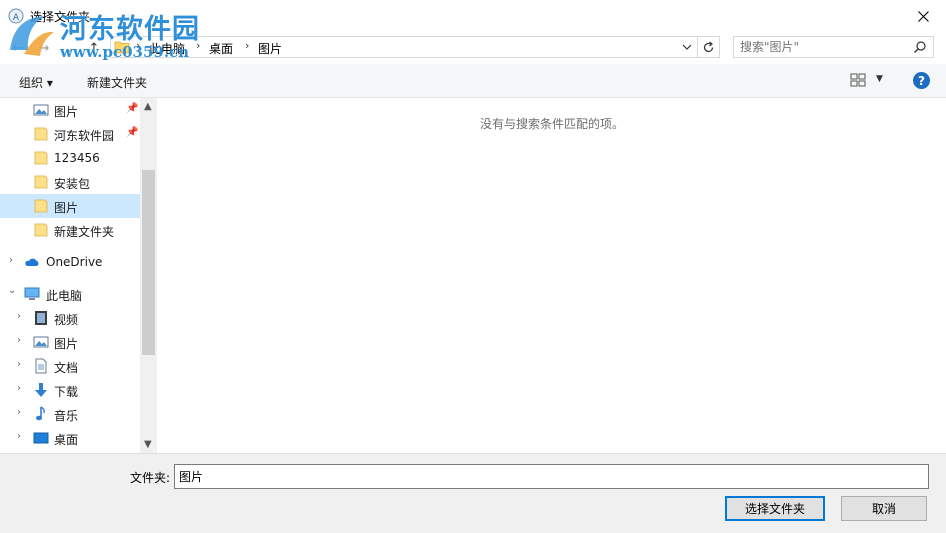  I want to click on up-arrow-icon: ↑, so click(94, 48).